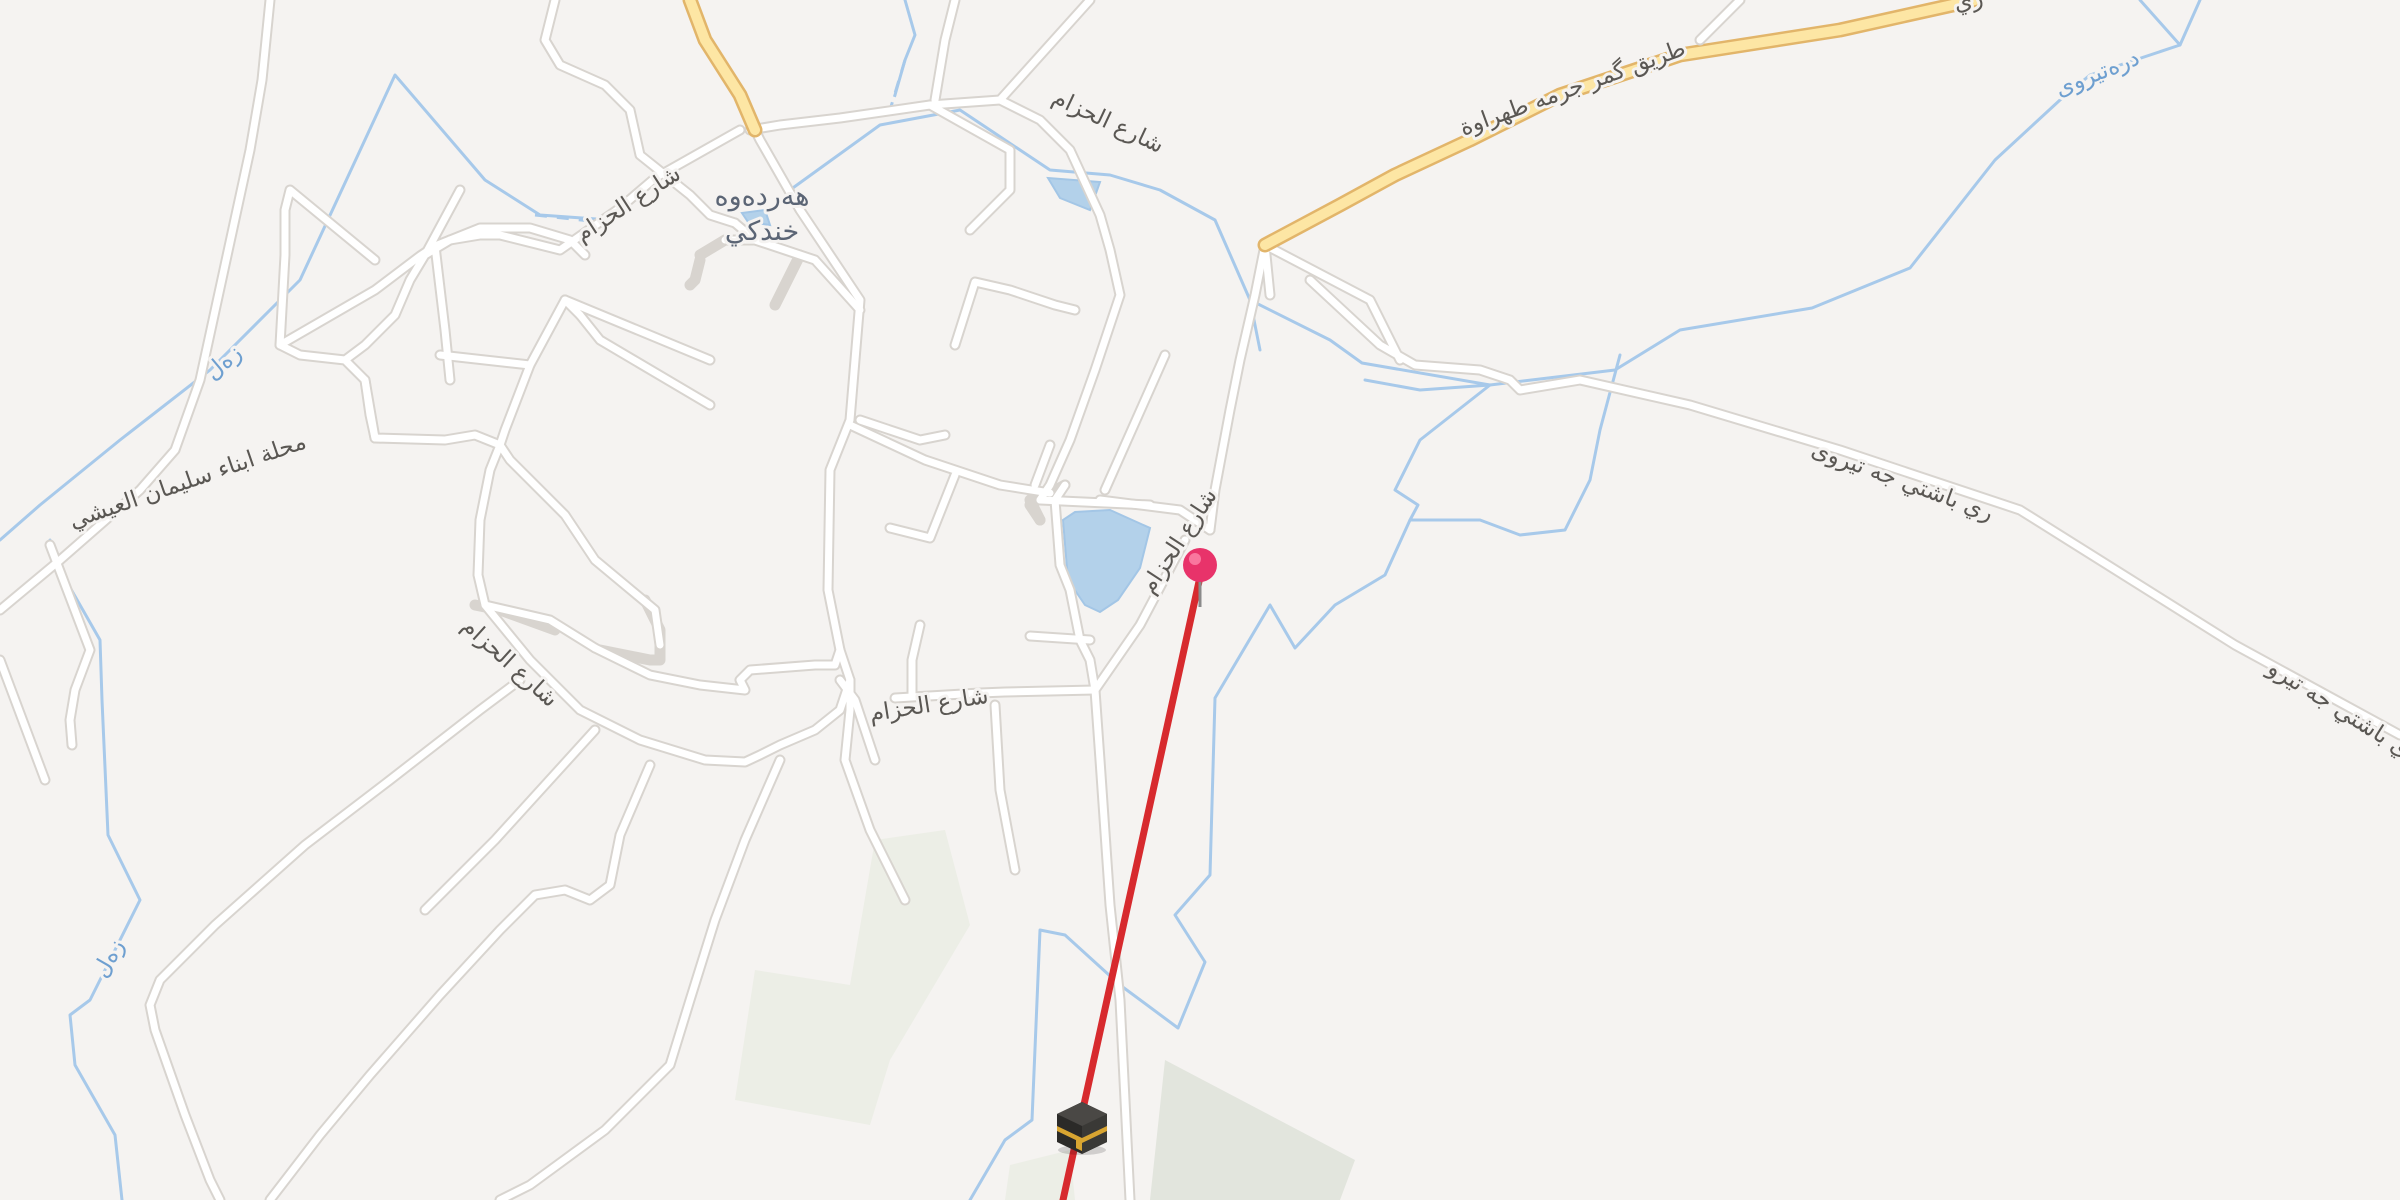  What do you see at coordinates (188, 482) in the screenshot?
I see `road-label: محلة ابناء سليمان العيشي` at bounding box center [188, 482].